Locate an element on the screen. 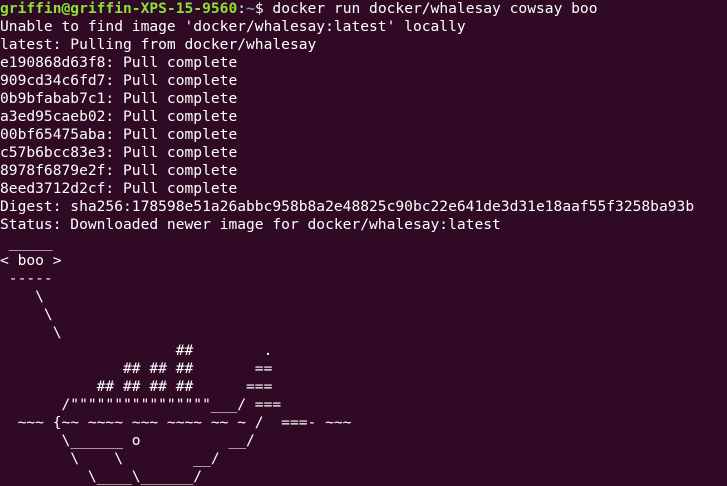 The width and height of the screenshot is (727, 486). output-line: a3ed95caeb02: Pull complete is located at coordinates (119, 116).